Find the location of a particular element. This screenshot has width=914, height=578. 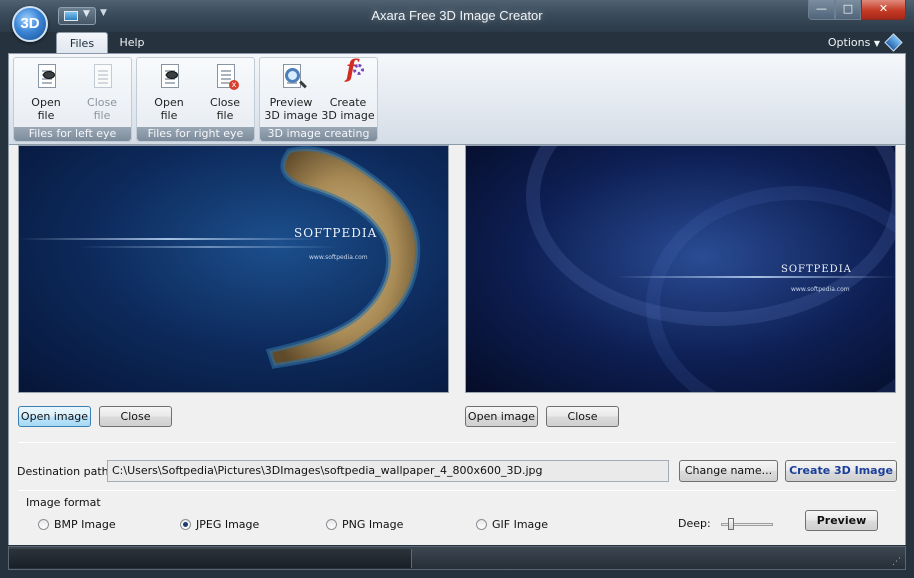

radio-bmp: BMP Image is located at coordinates (77, 524).